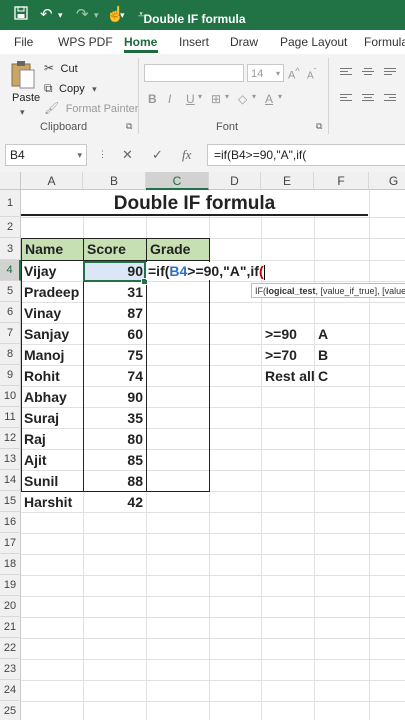 Image resolution: width=405 pixels, height=720 pixels. I want to click on cell-score: 42, so click(113, 502).